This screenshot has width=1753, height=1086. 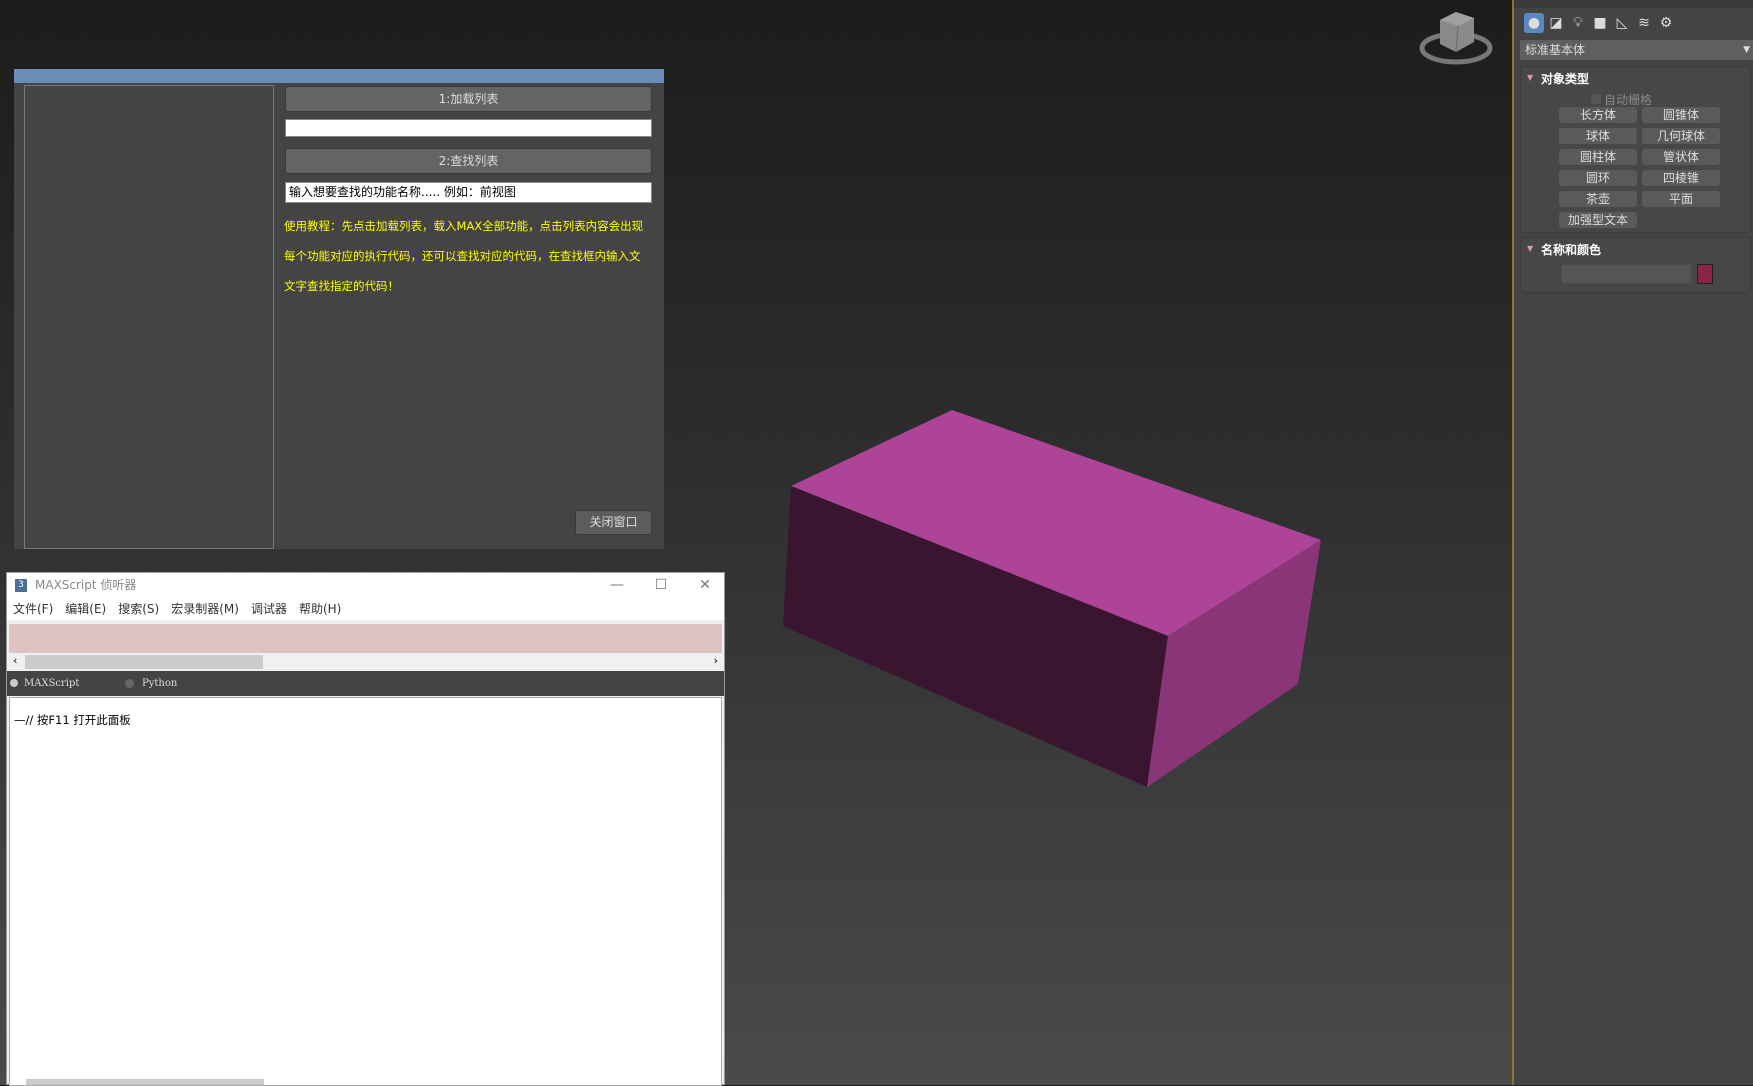 I want to click on chevron-down-icon: ▼, so click(x=1746, y=50).